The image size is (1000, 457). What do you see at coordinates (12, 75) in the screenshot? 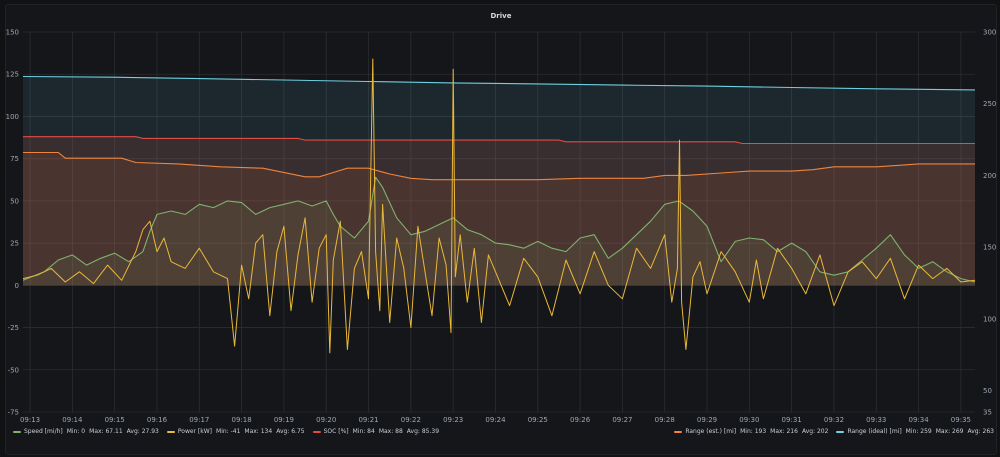
I see `y-left-tick-label: 125` at bounding box center [12, 75].